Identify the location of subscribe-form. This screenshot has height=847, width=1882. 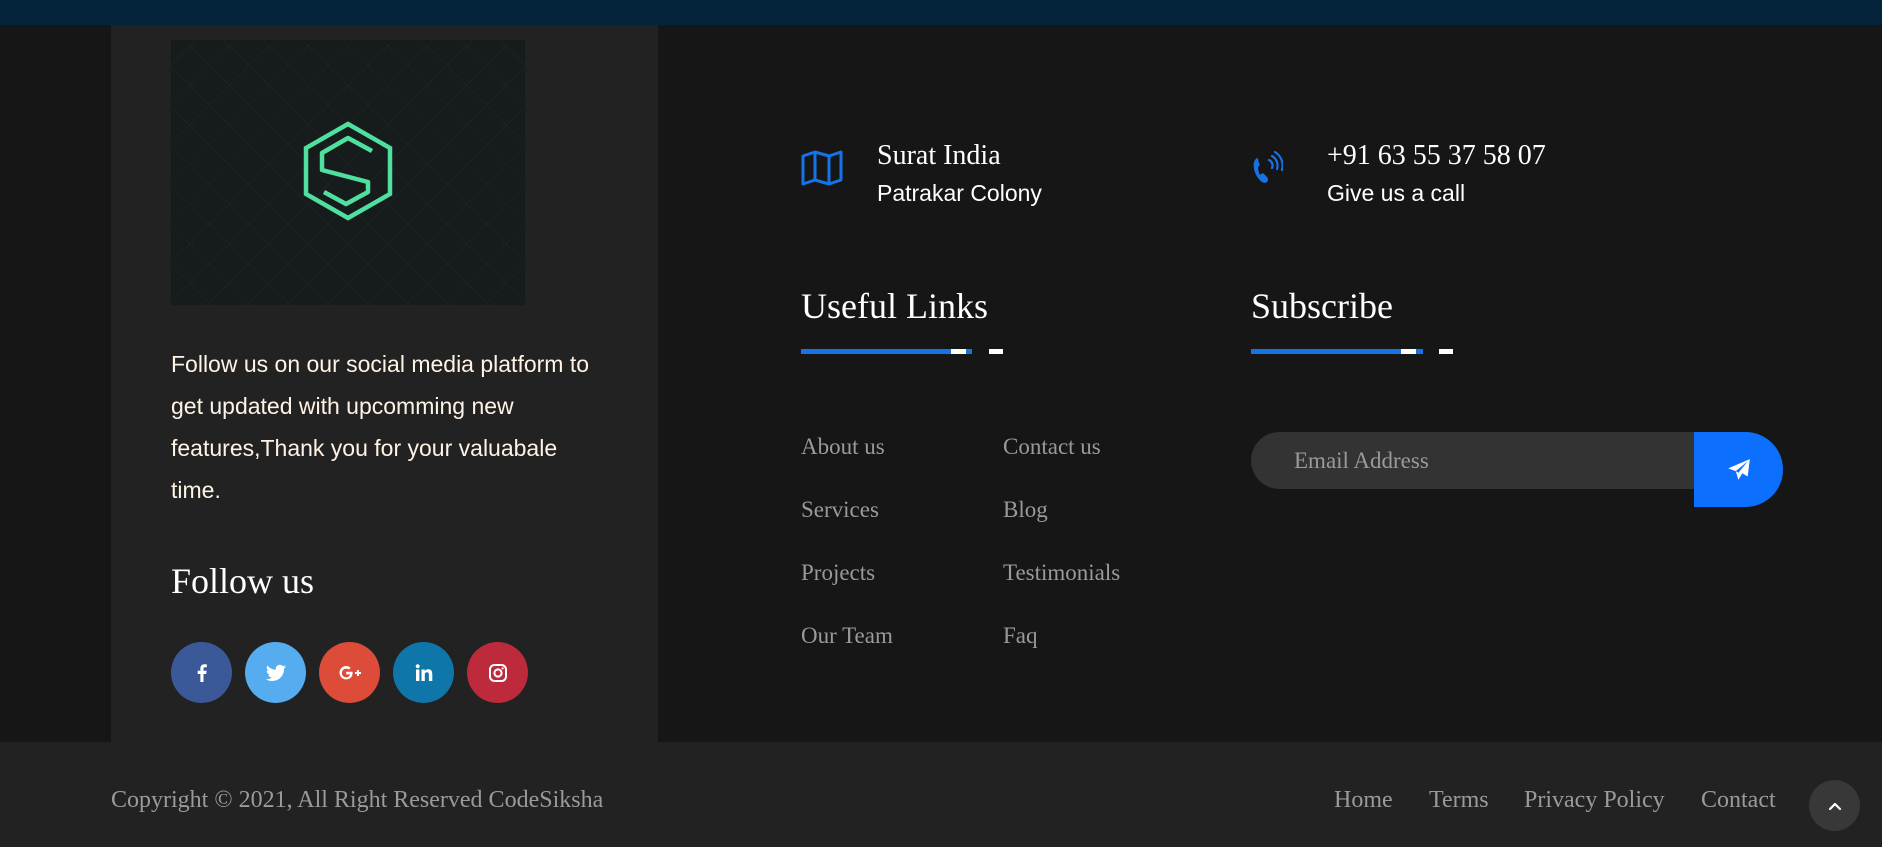
(1517, 469).